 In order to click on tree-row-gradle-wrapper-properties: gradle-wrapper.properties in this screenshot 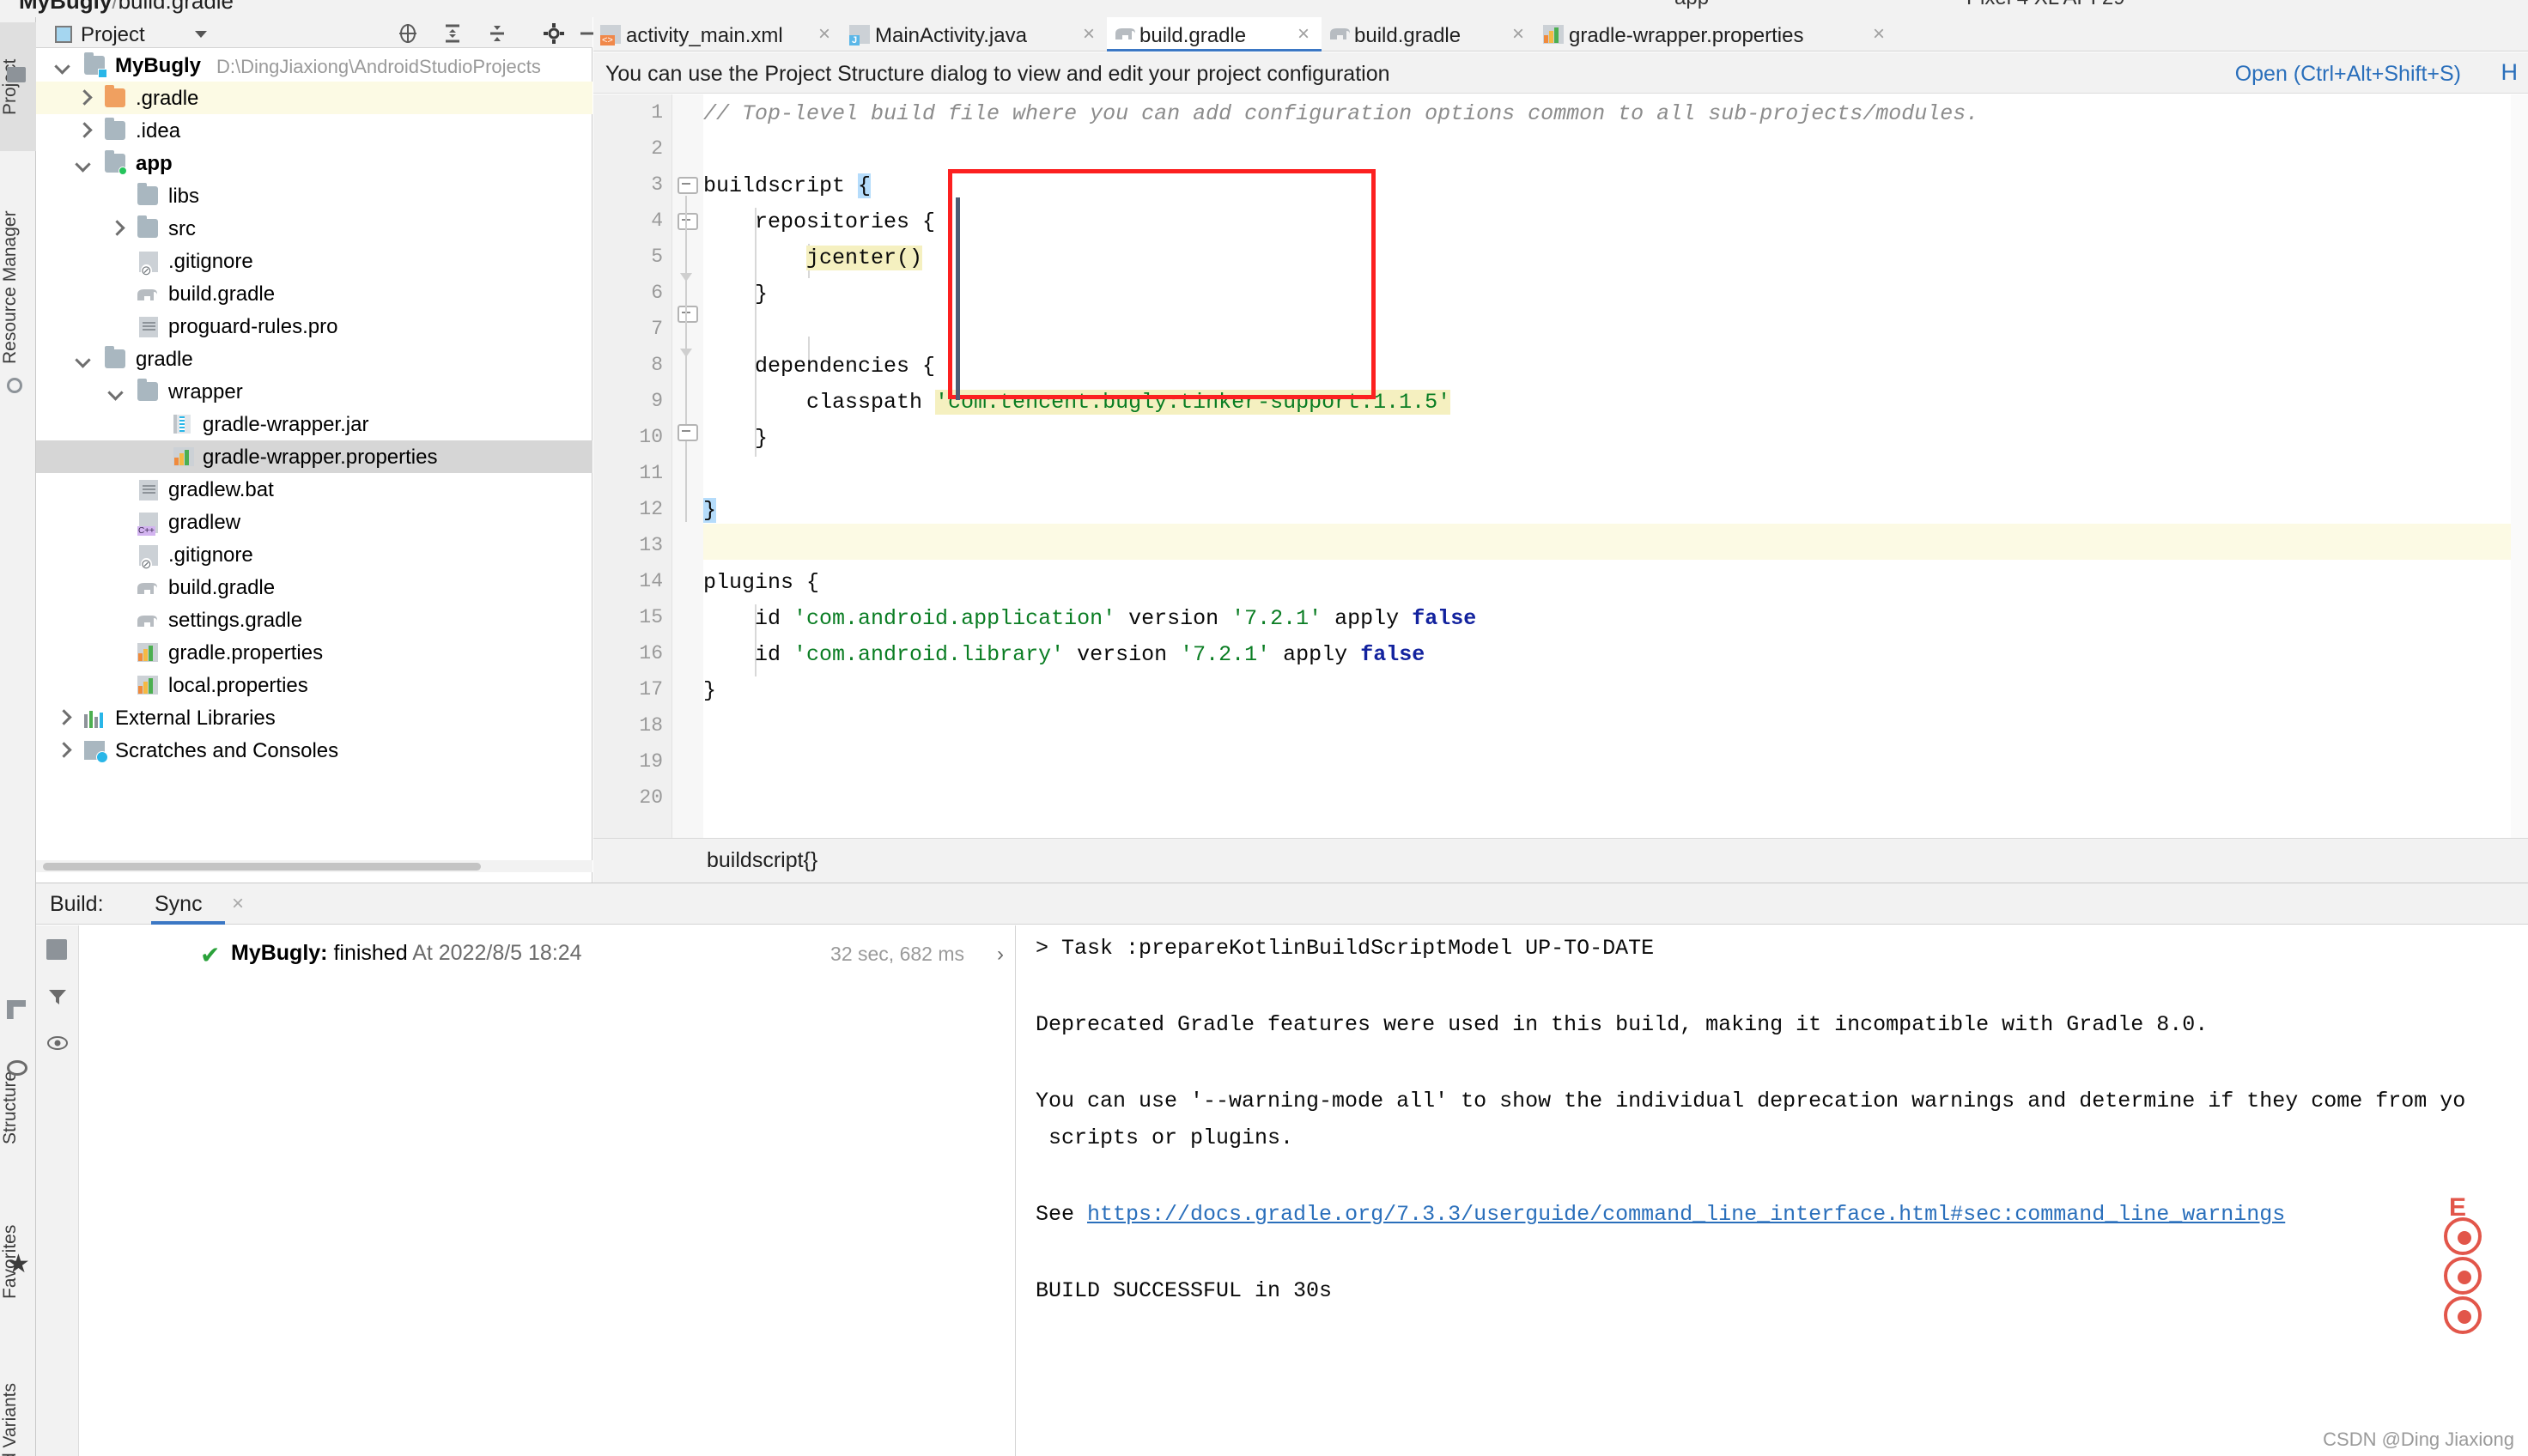, I will do `click(314, 457)`.